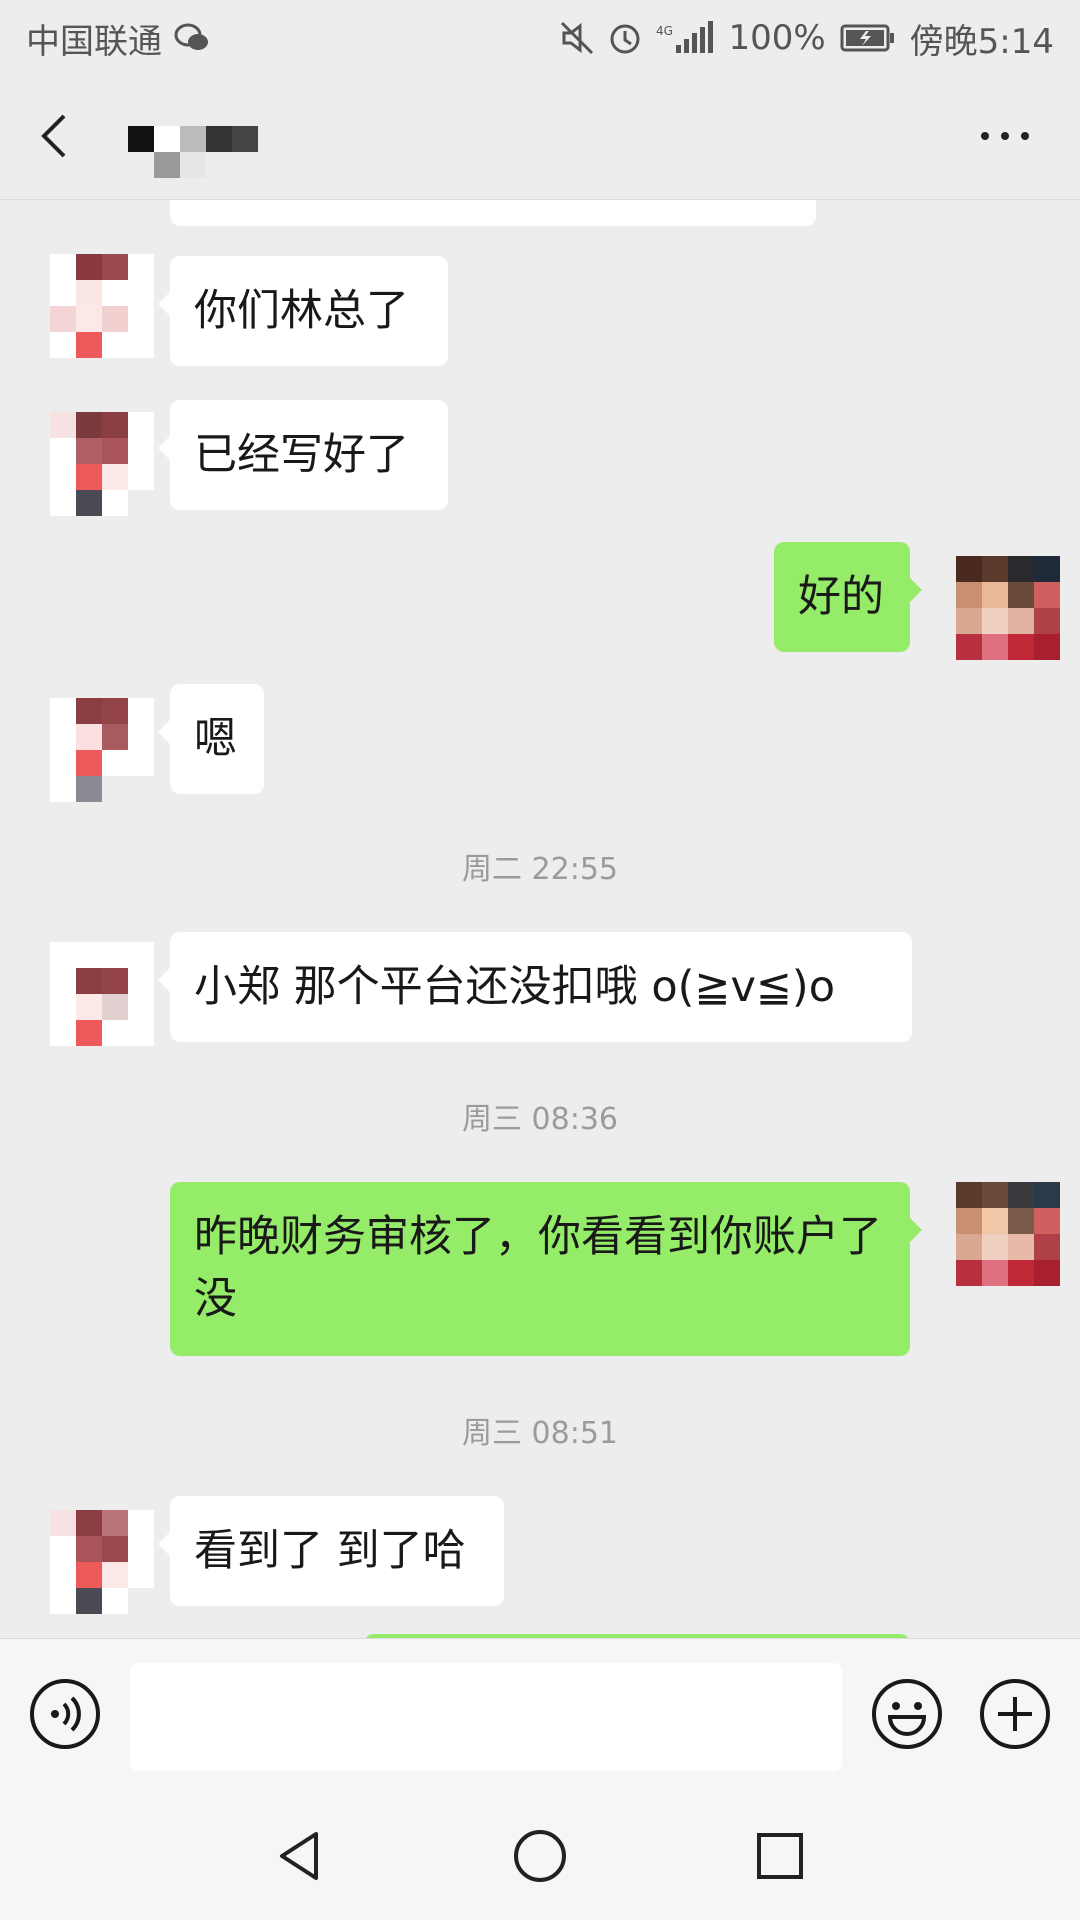  I want to click on plus-icon, so click(1015, 1714).